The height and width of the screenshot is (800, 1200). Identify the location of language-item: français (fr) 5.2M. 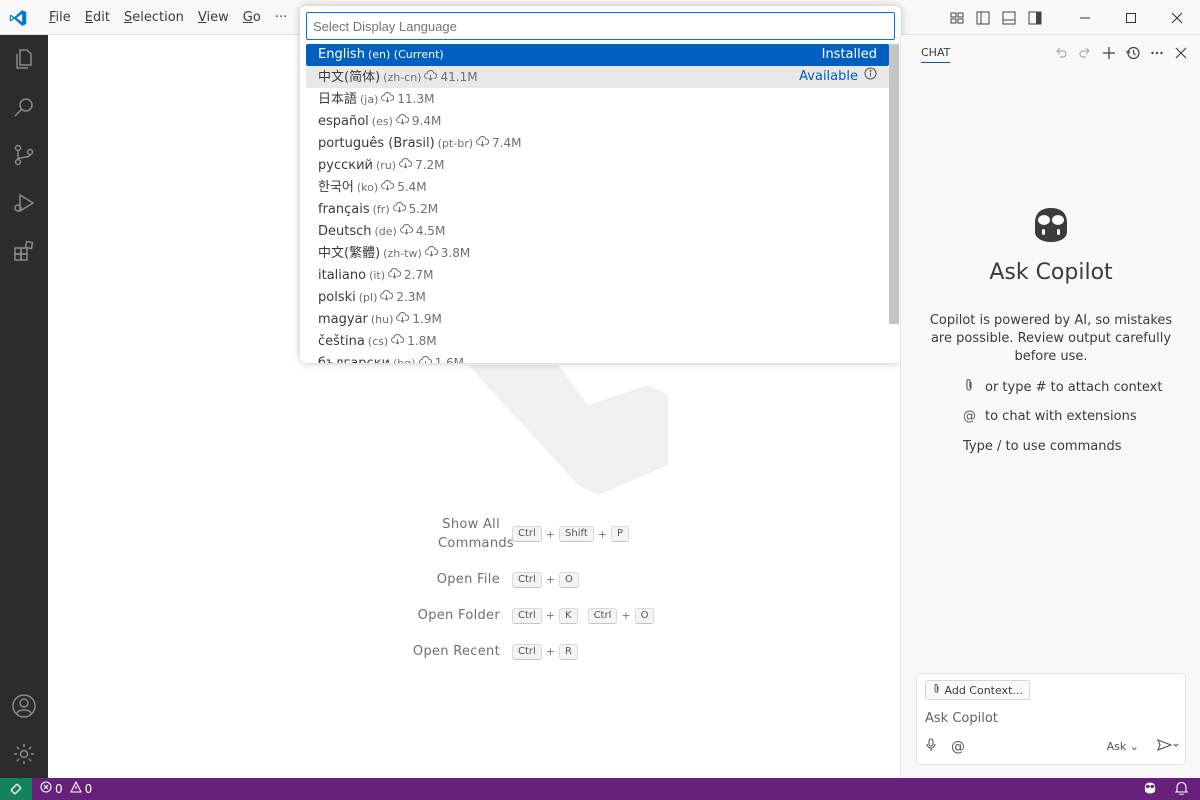
(597, 209).